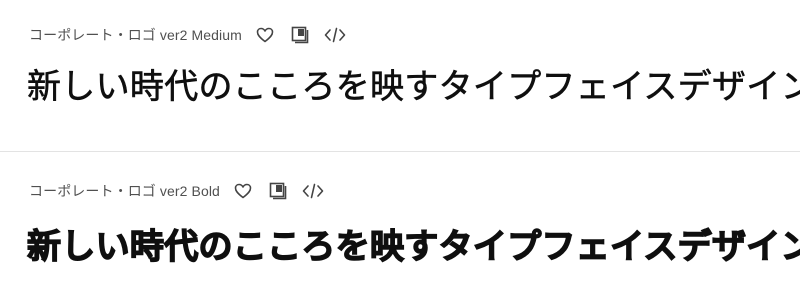 The height and width of the screenshot is (299, 800). I want to click on font-meta-row: コーポレート・ロゴ ver2 Bold, so click(183, 191).